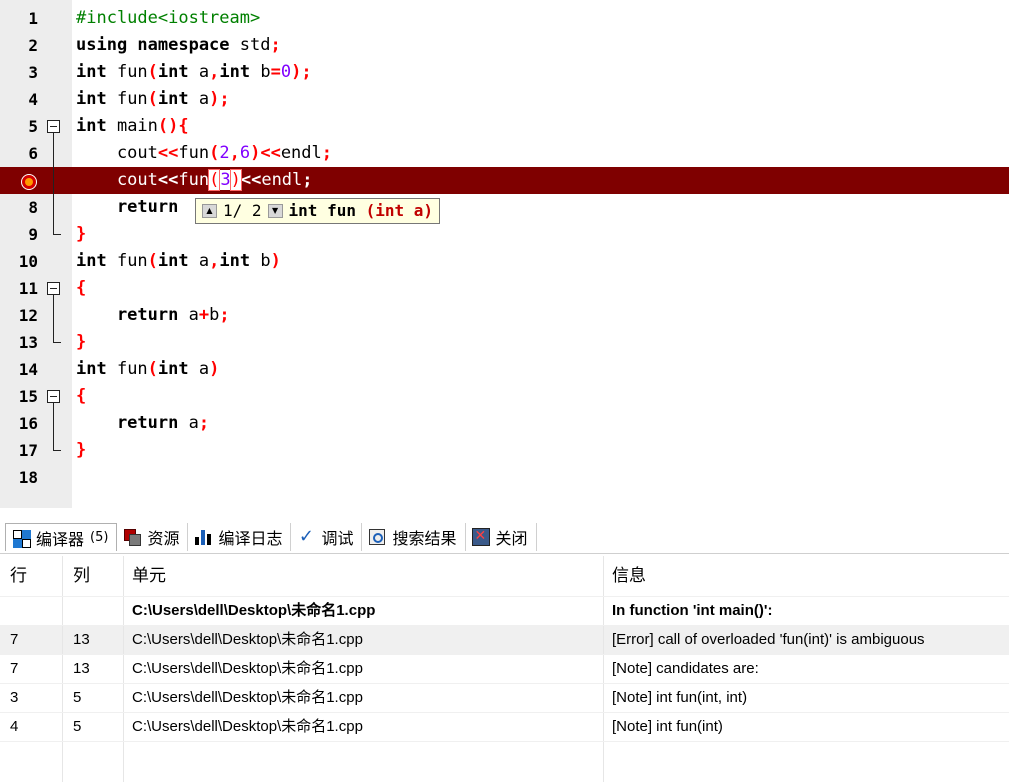  I want to click on line-number: 14, so click(19, 369).